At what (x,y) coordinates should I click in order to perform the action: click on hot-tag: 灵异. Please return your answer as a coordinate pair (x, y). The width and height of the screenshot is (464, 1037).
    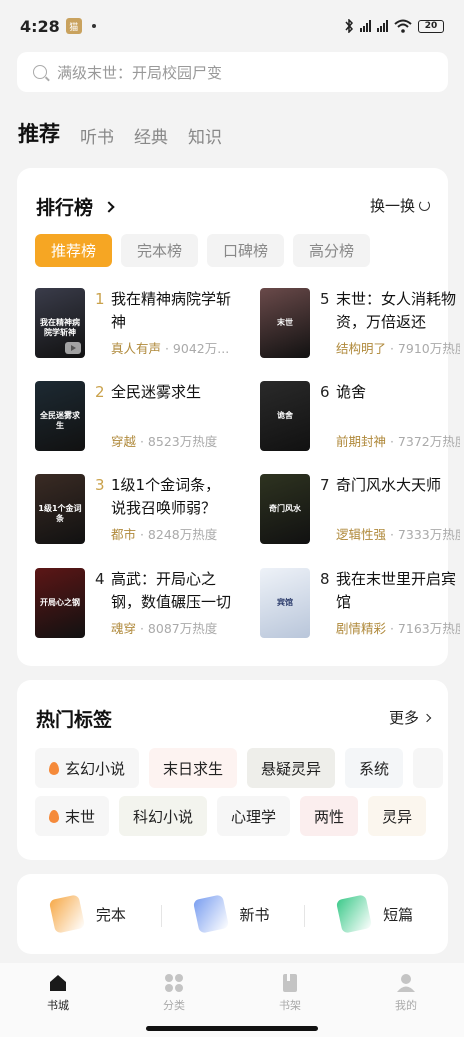
    Looking at the image, I should click on (397, 816).